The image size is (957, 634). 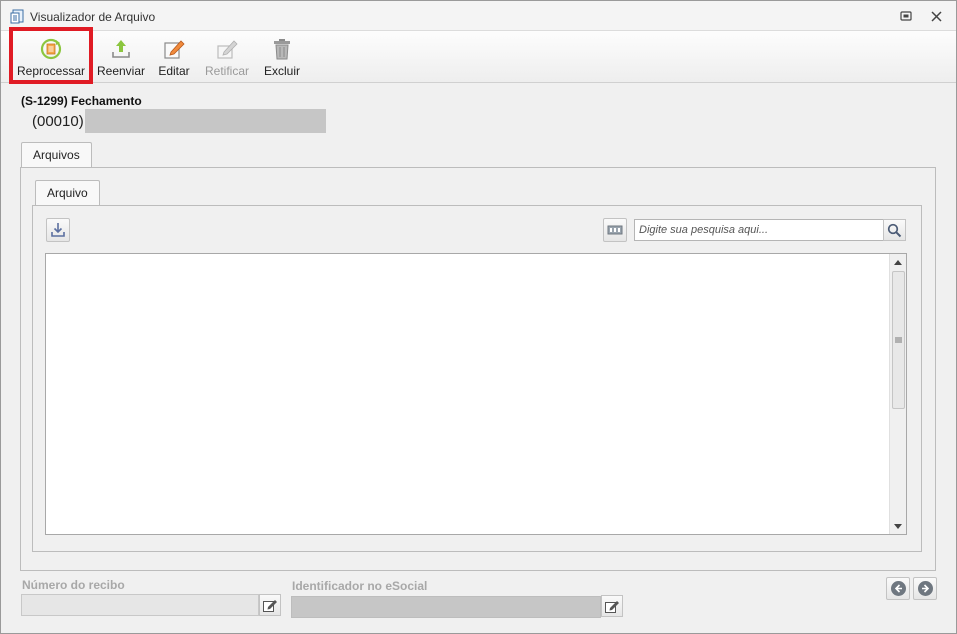 I want to click on download-icon, so click(x=58, y=230).